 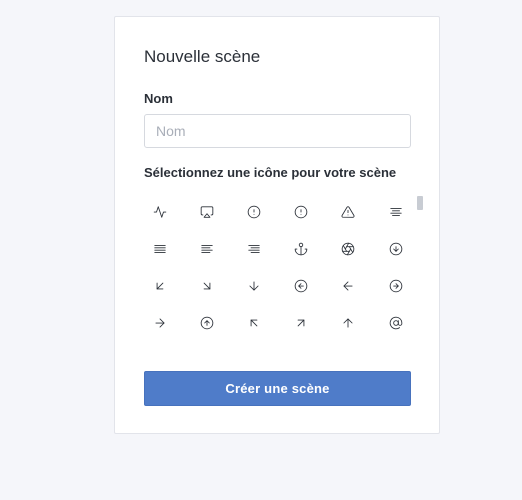 I want to click on icon-picker-scrollbar, so click(x=420, y=269).